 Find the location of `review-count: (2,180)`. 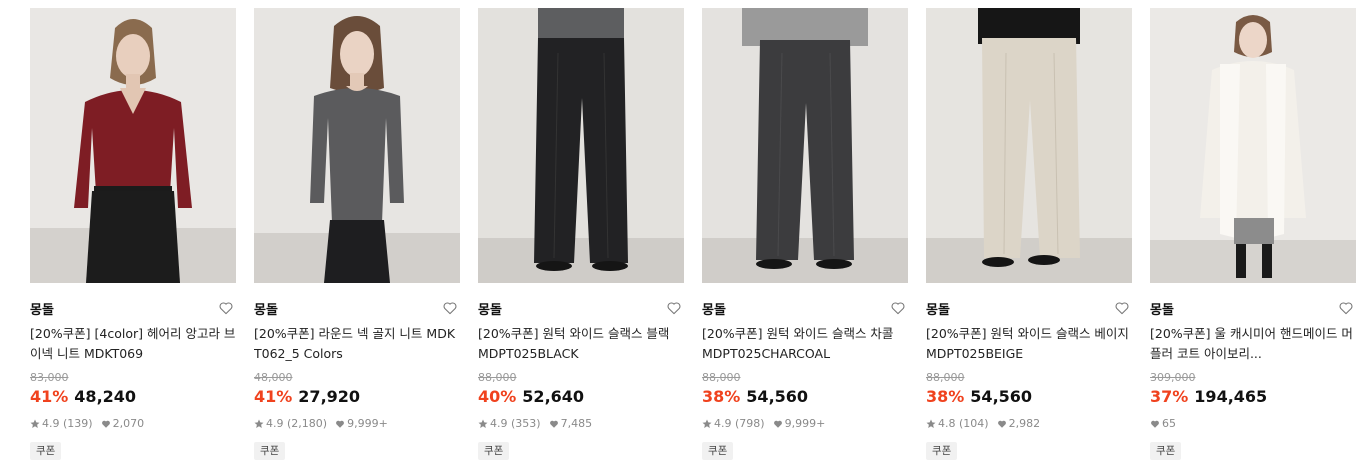

review-count: (2,180) is located at coordinates (307, 423).